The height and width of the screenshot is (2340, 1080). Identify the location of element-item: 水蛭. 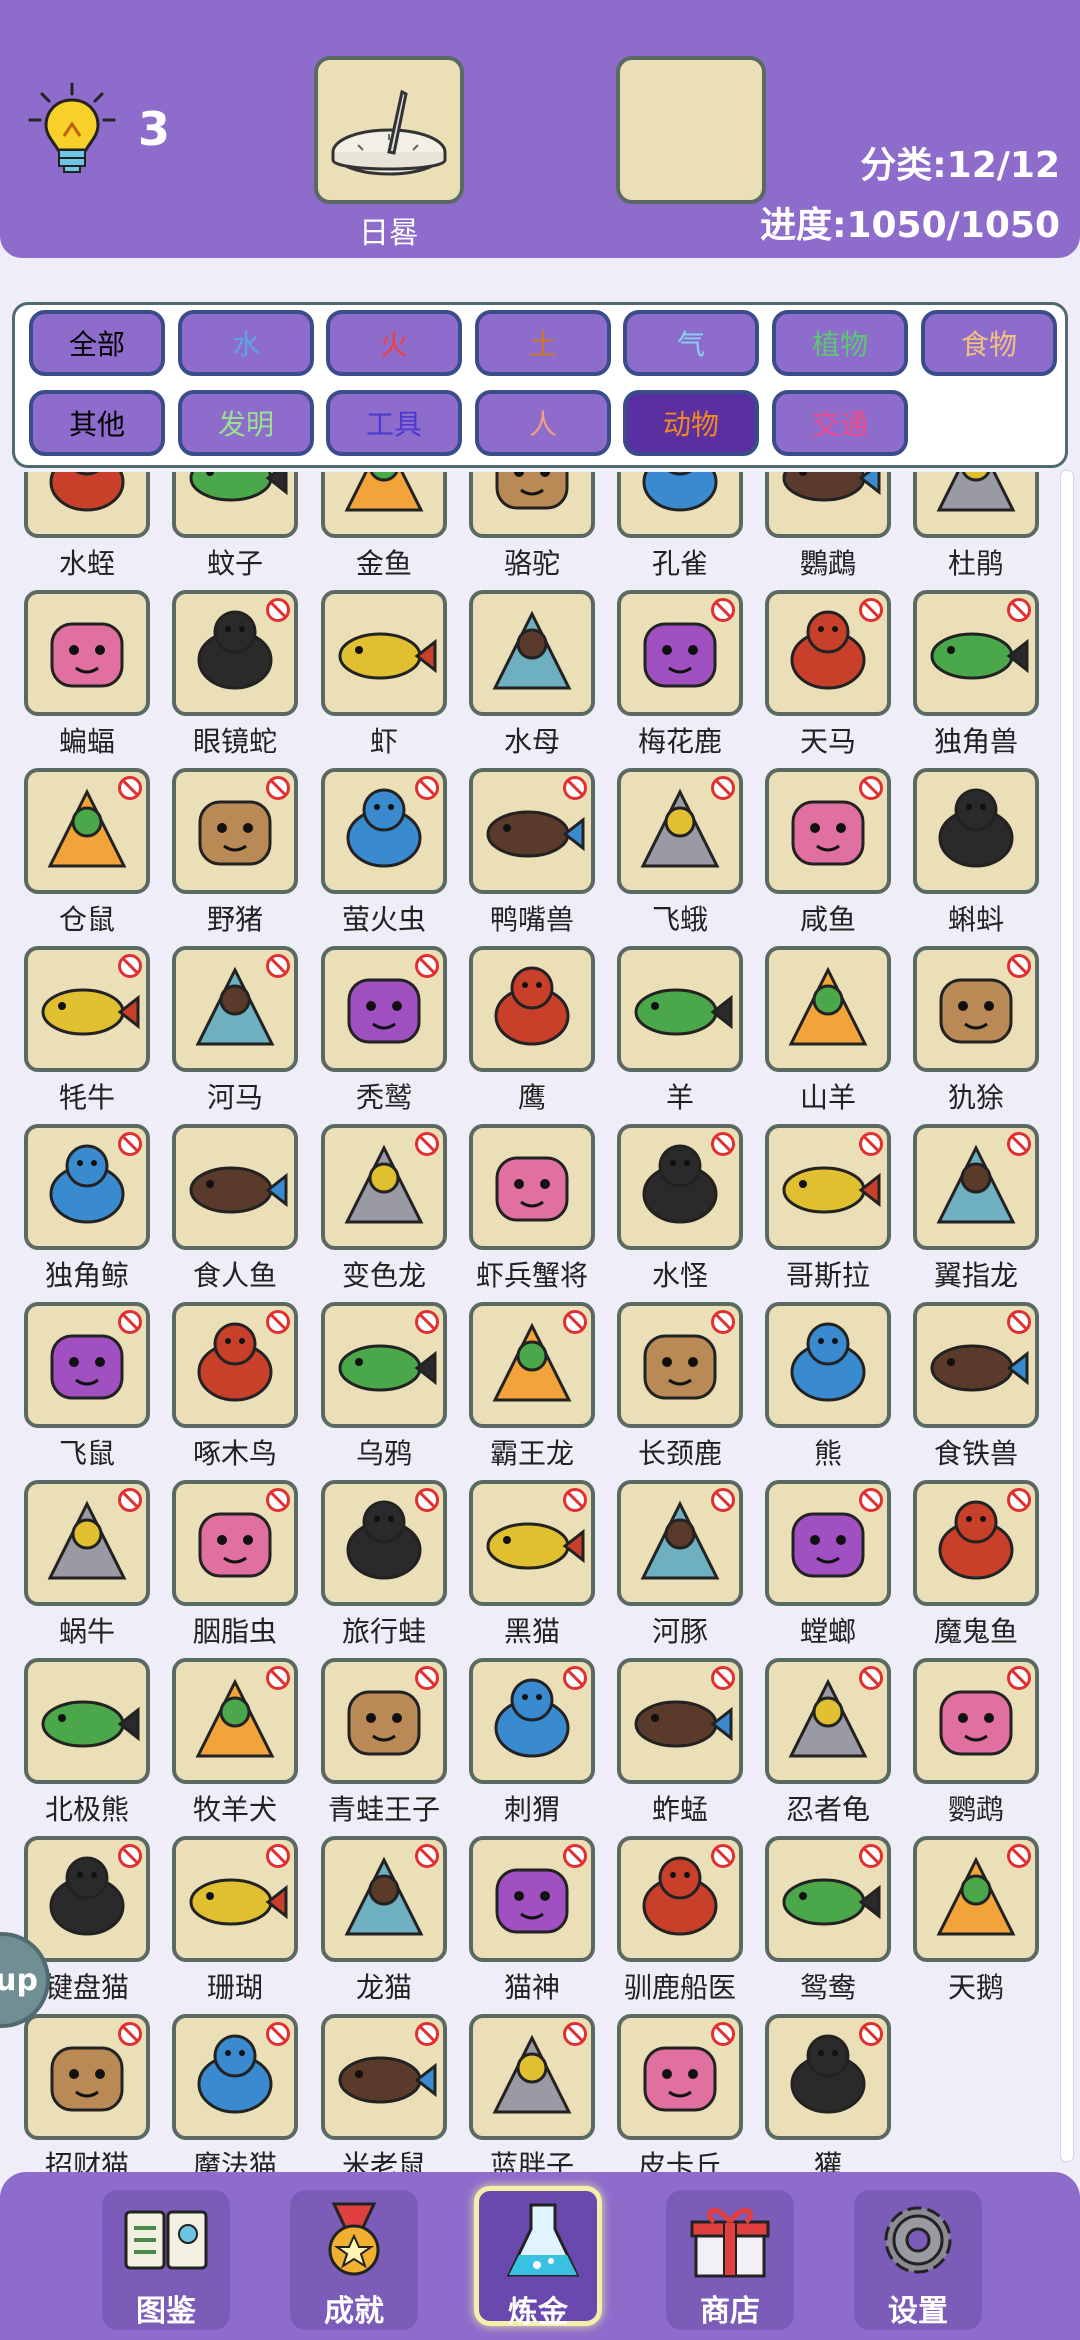
(87, 526).